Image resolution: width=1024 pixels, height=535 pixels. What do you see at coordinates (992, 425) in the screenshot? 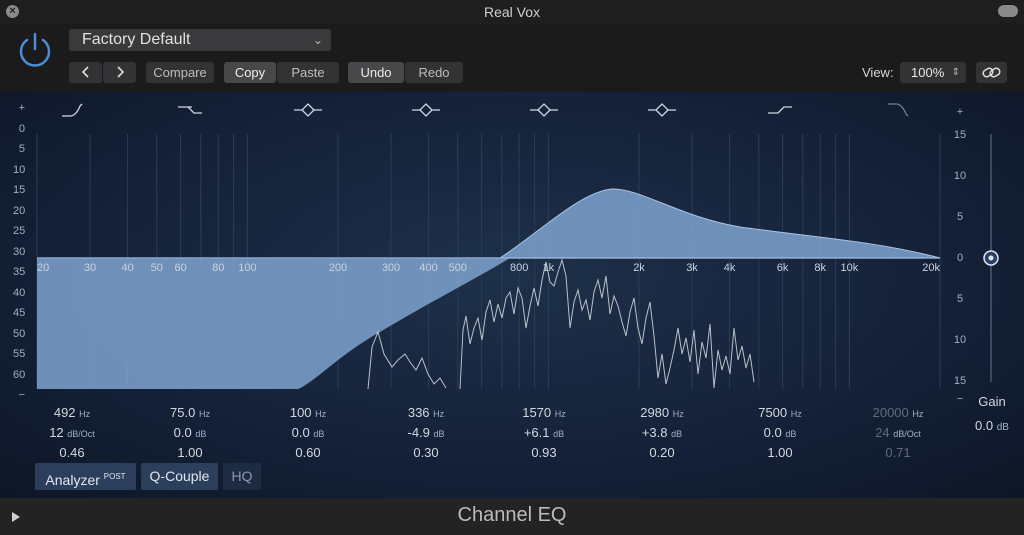
I see `gain-value: 0.0 dB` at bounding box center [992, 425].